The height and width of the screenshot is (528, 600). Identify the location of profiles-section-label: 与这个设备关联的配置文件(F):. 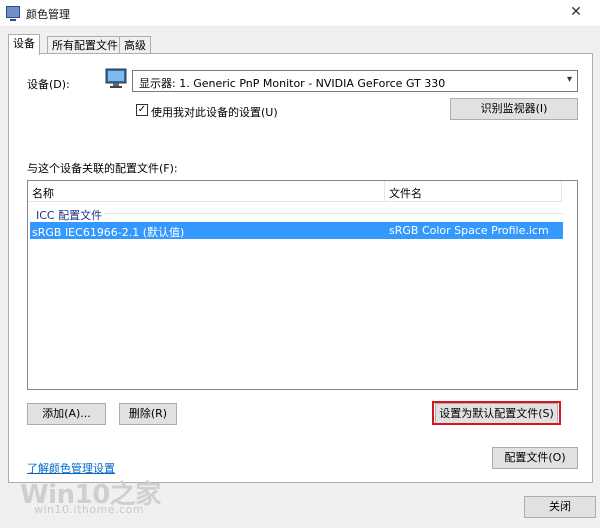
(102, 168).